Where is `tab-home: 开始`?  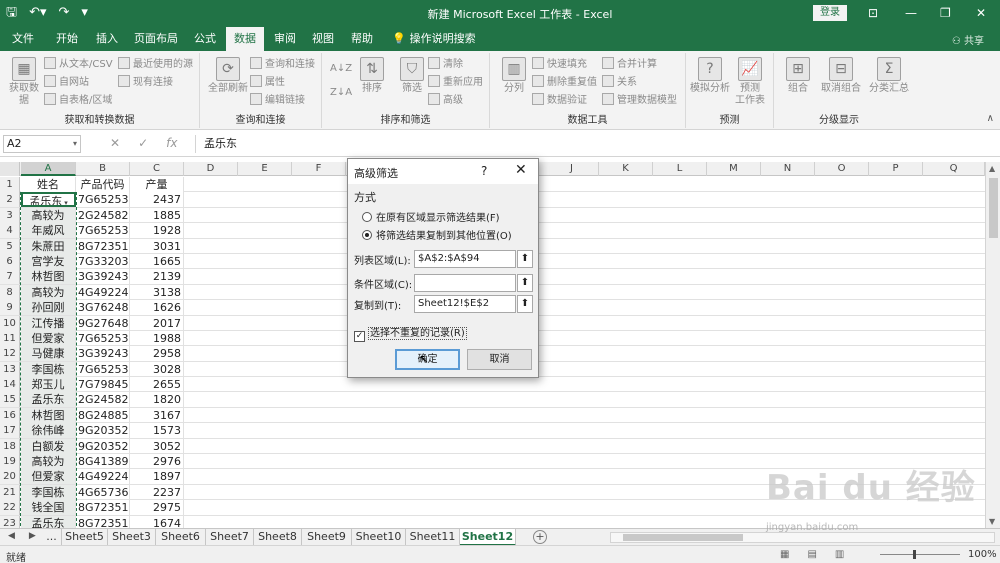 tab-home: 开始 is located at coordinates (67, 39).